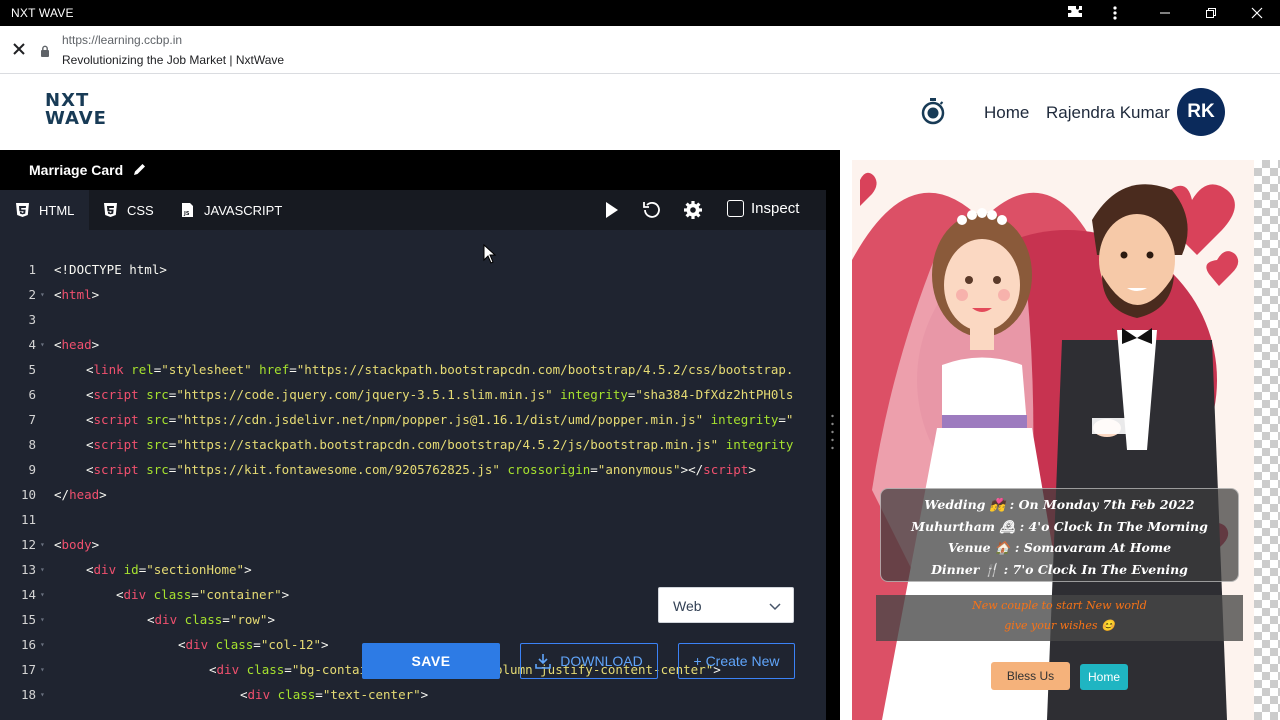  Describe the element at coordinates (431, 661) in the screenshot. I see `save-button: SAVE` at that location.